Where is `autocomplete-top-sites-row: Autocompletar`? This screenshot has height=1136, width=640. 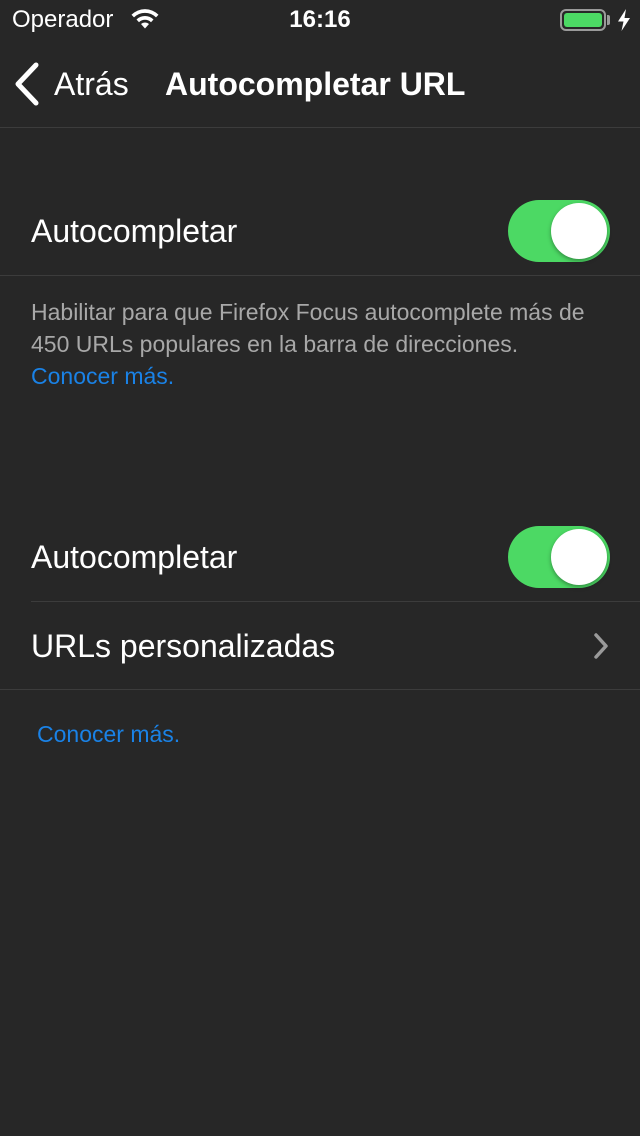
autocomplete-top-sites-row: Autocompletar is located at coordinates (320, 232).